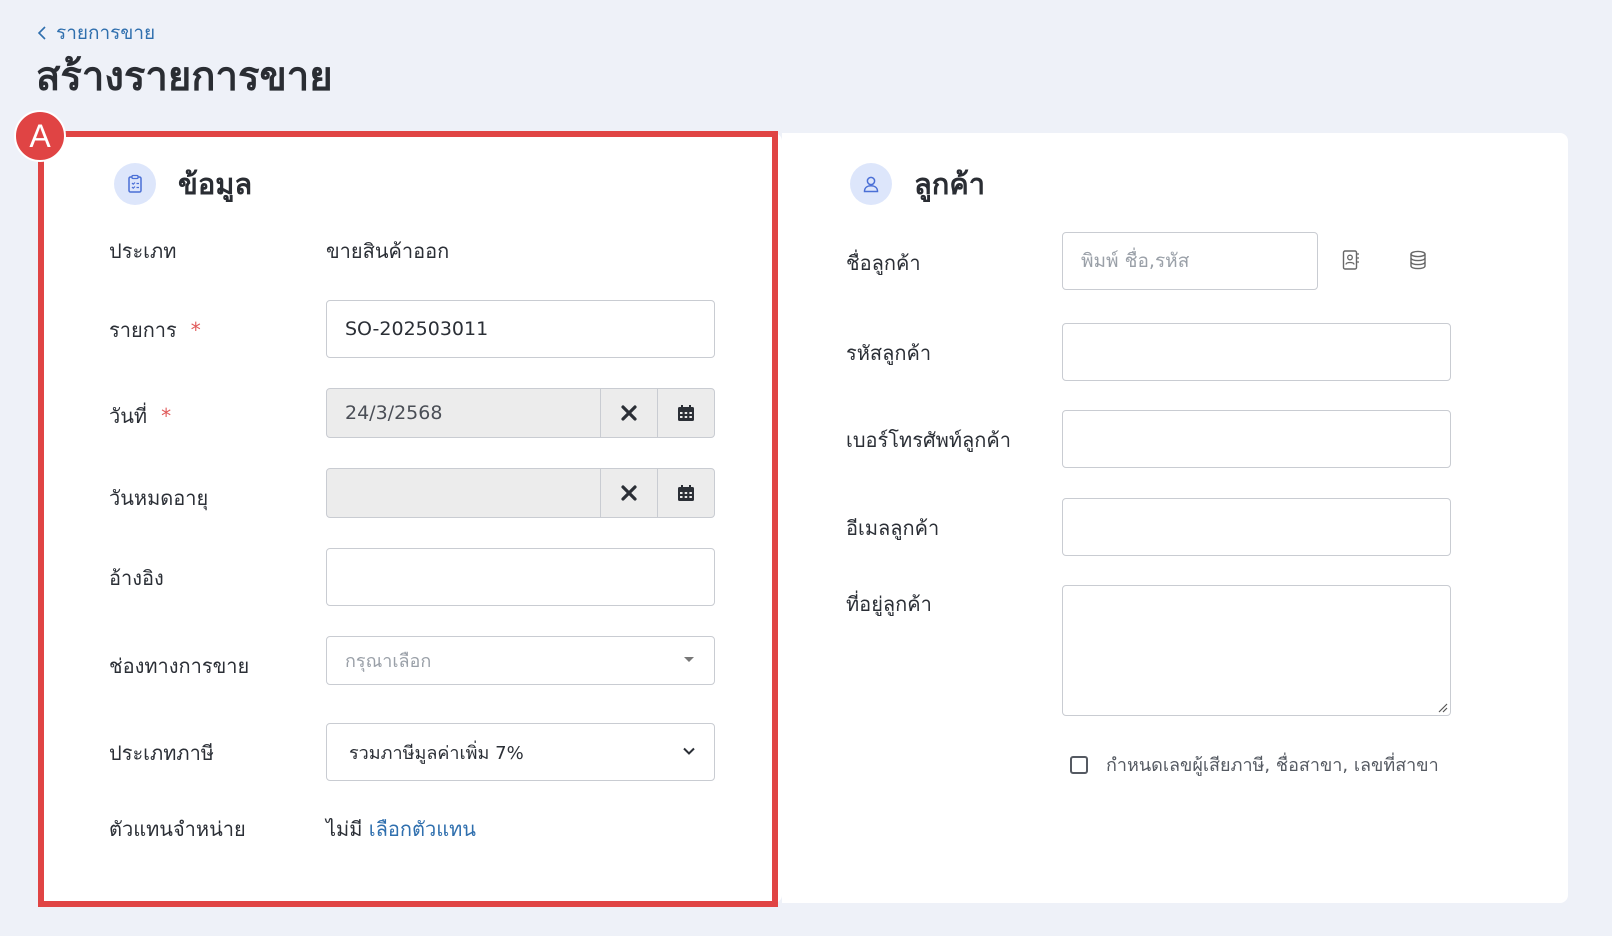 The width and height of the screenshot is (1612, 936). I want to click on date-input: 24/3/2568, so click(463, 413).